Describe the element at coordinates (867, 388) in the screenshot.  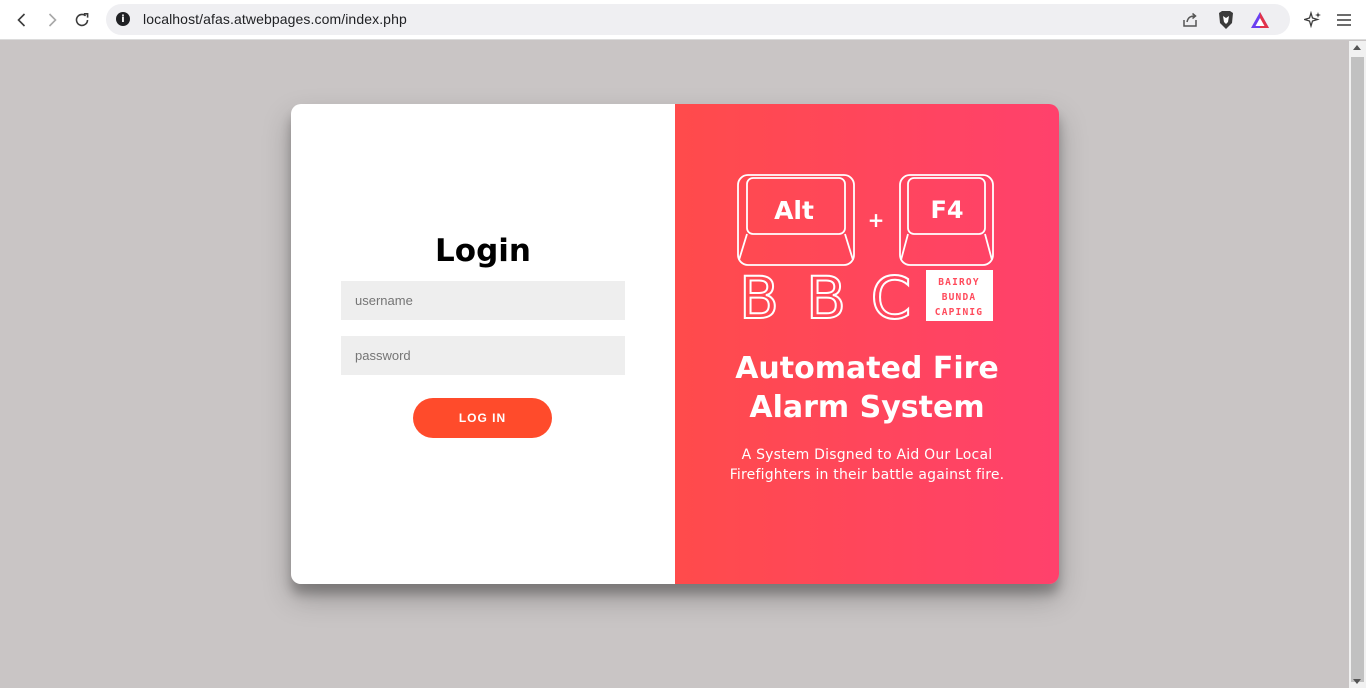
I see `promo-headline: Automated Fire Alarm System` at that location.